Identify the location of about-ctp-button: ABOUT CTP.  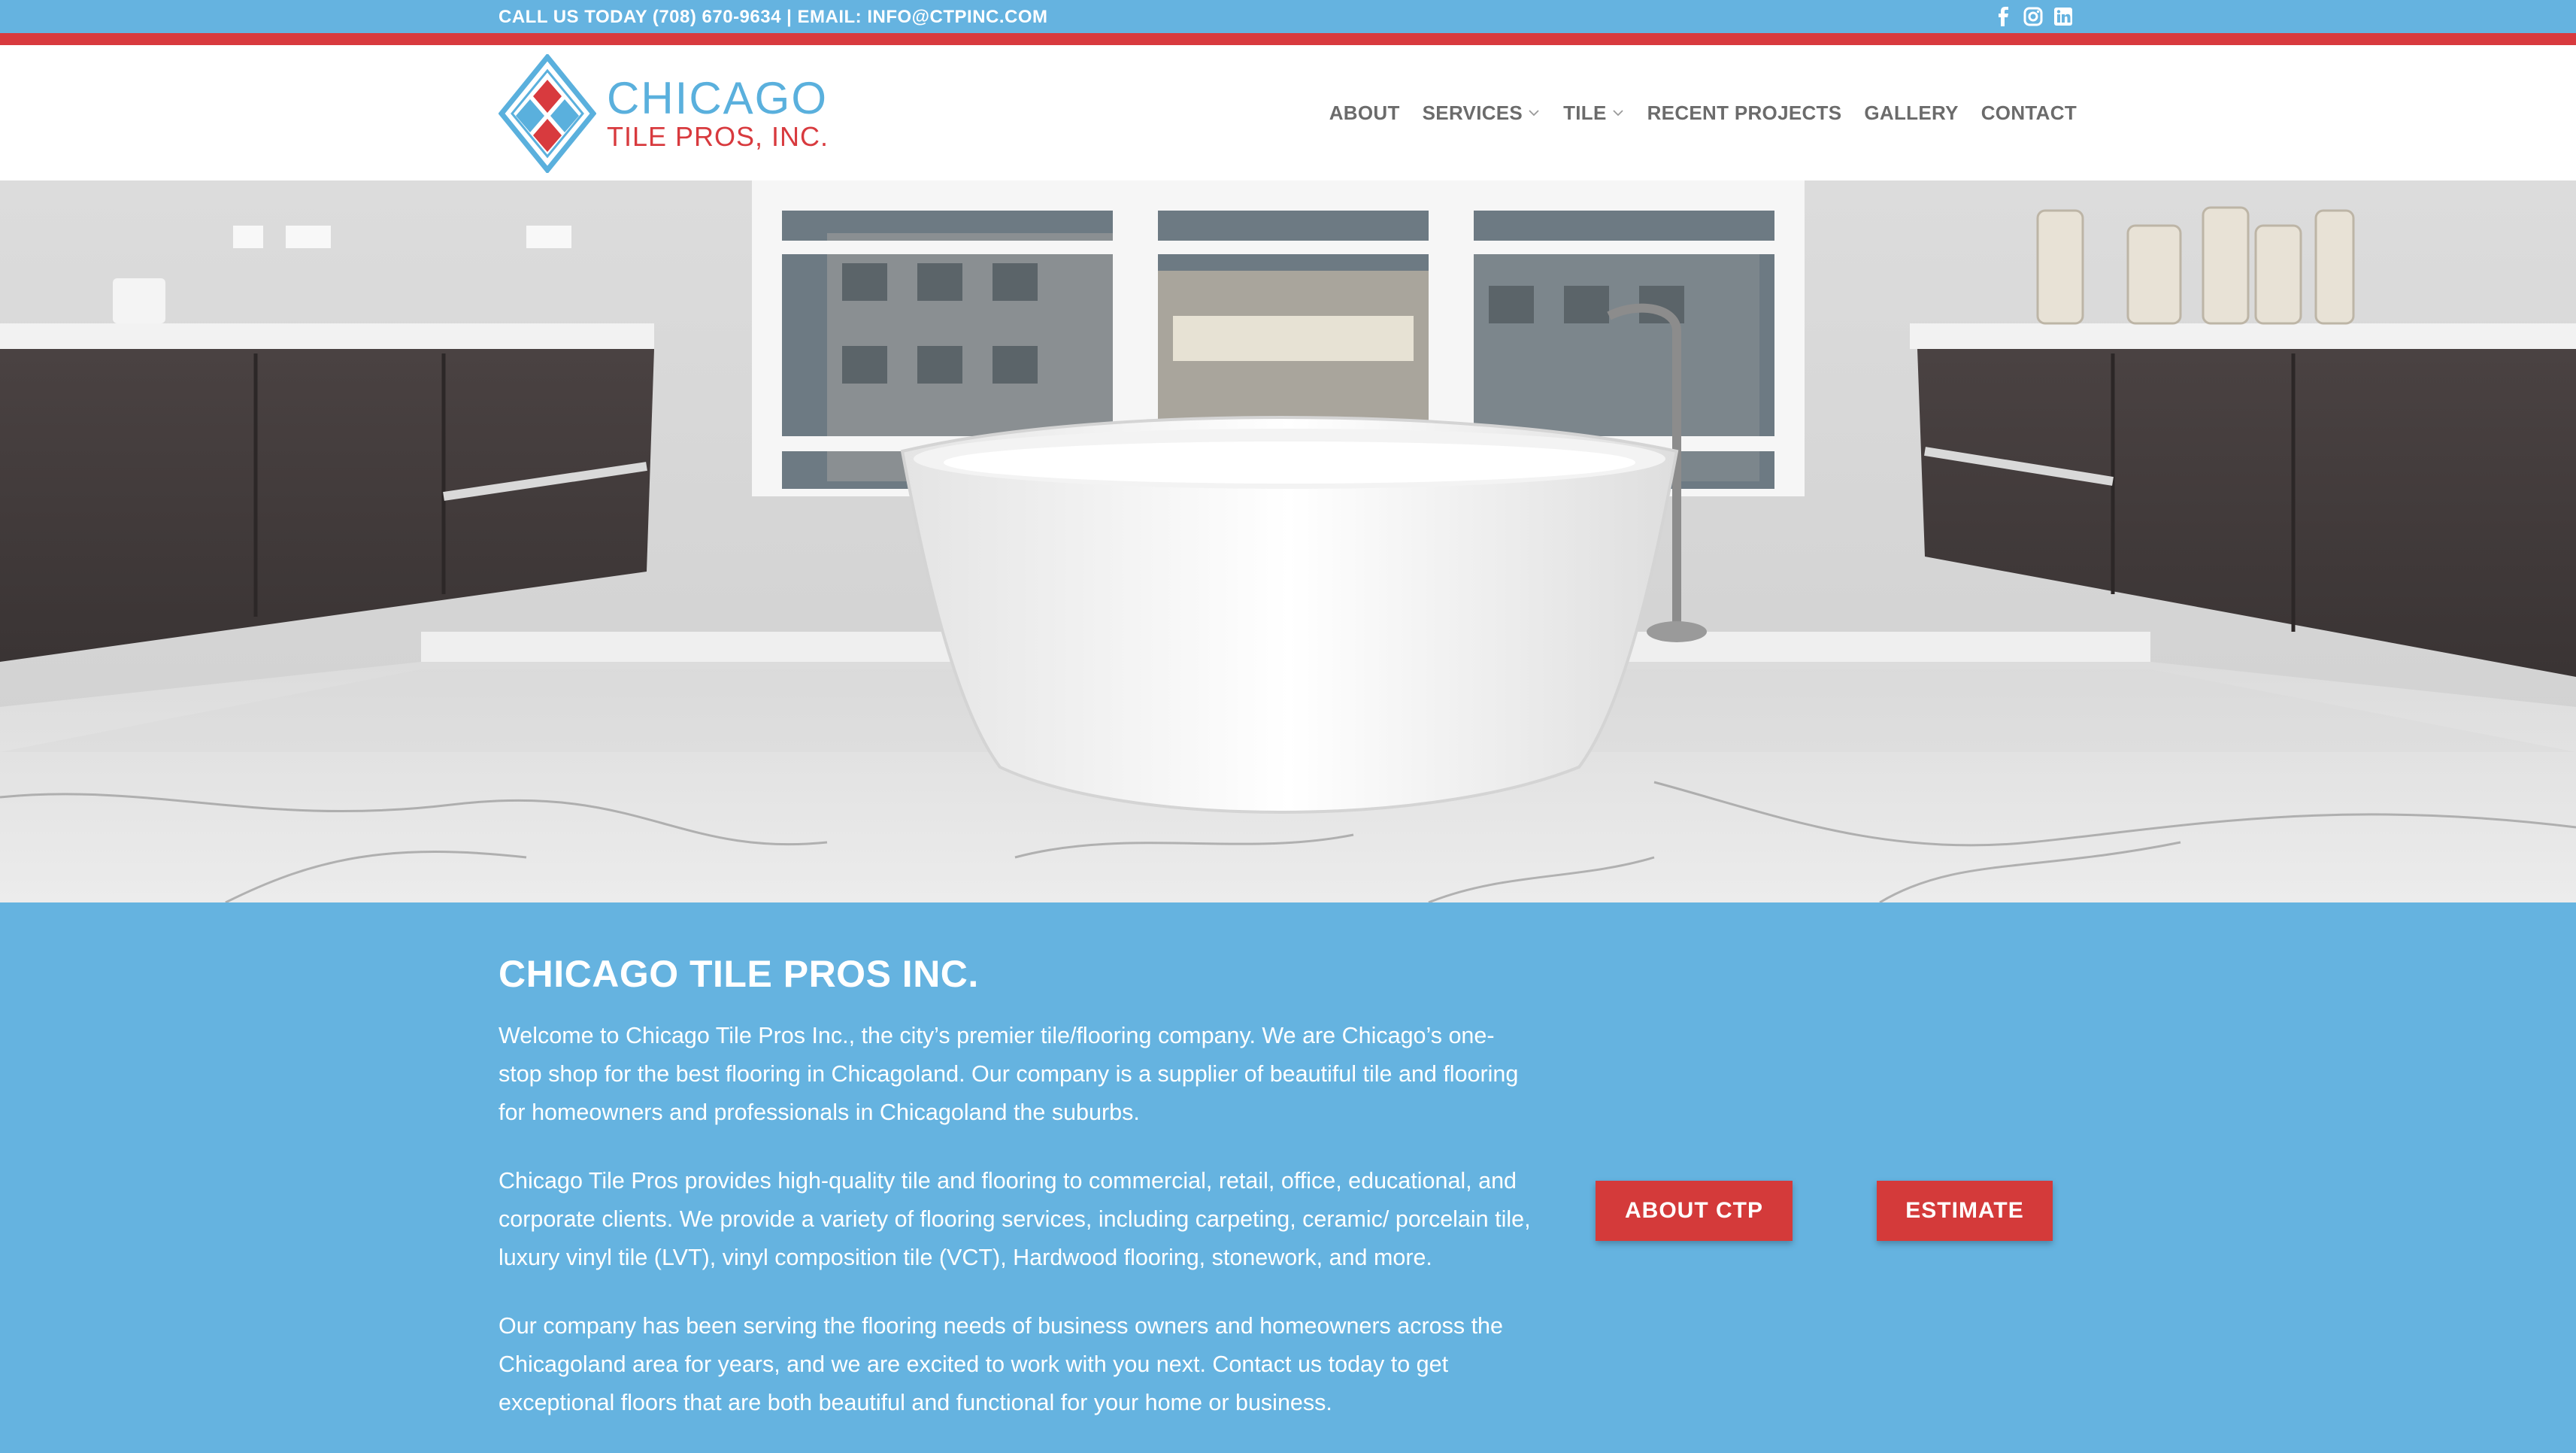
(1694, 1211).